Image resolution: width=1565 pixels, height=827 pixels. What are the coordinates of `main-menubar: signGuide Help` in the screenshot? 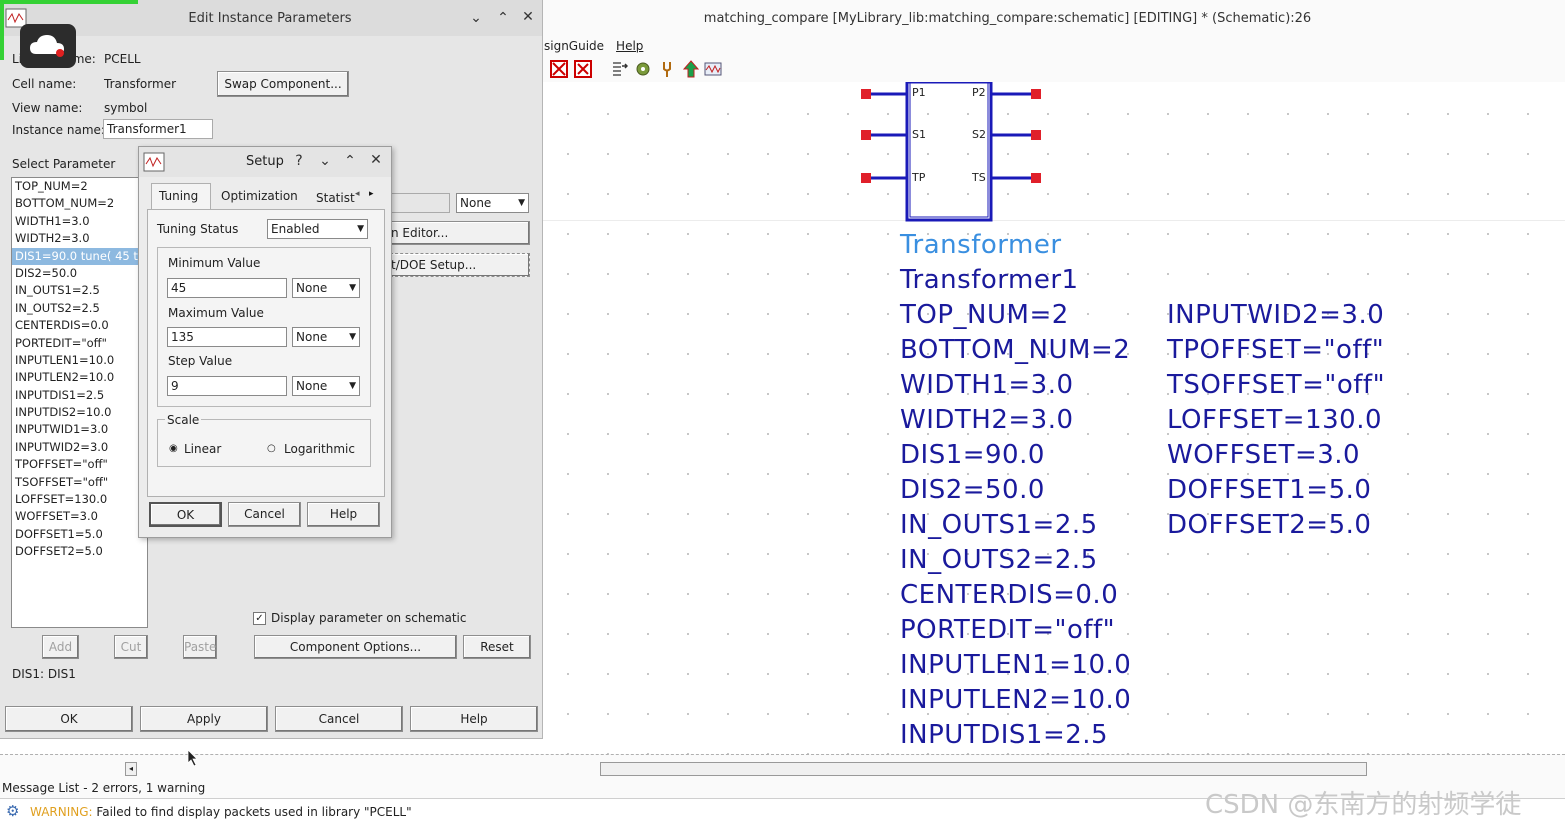 It's located at (1052, 46).